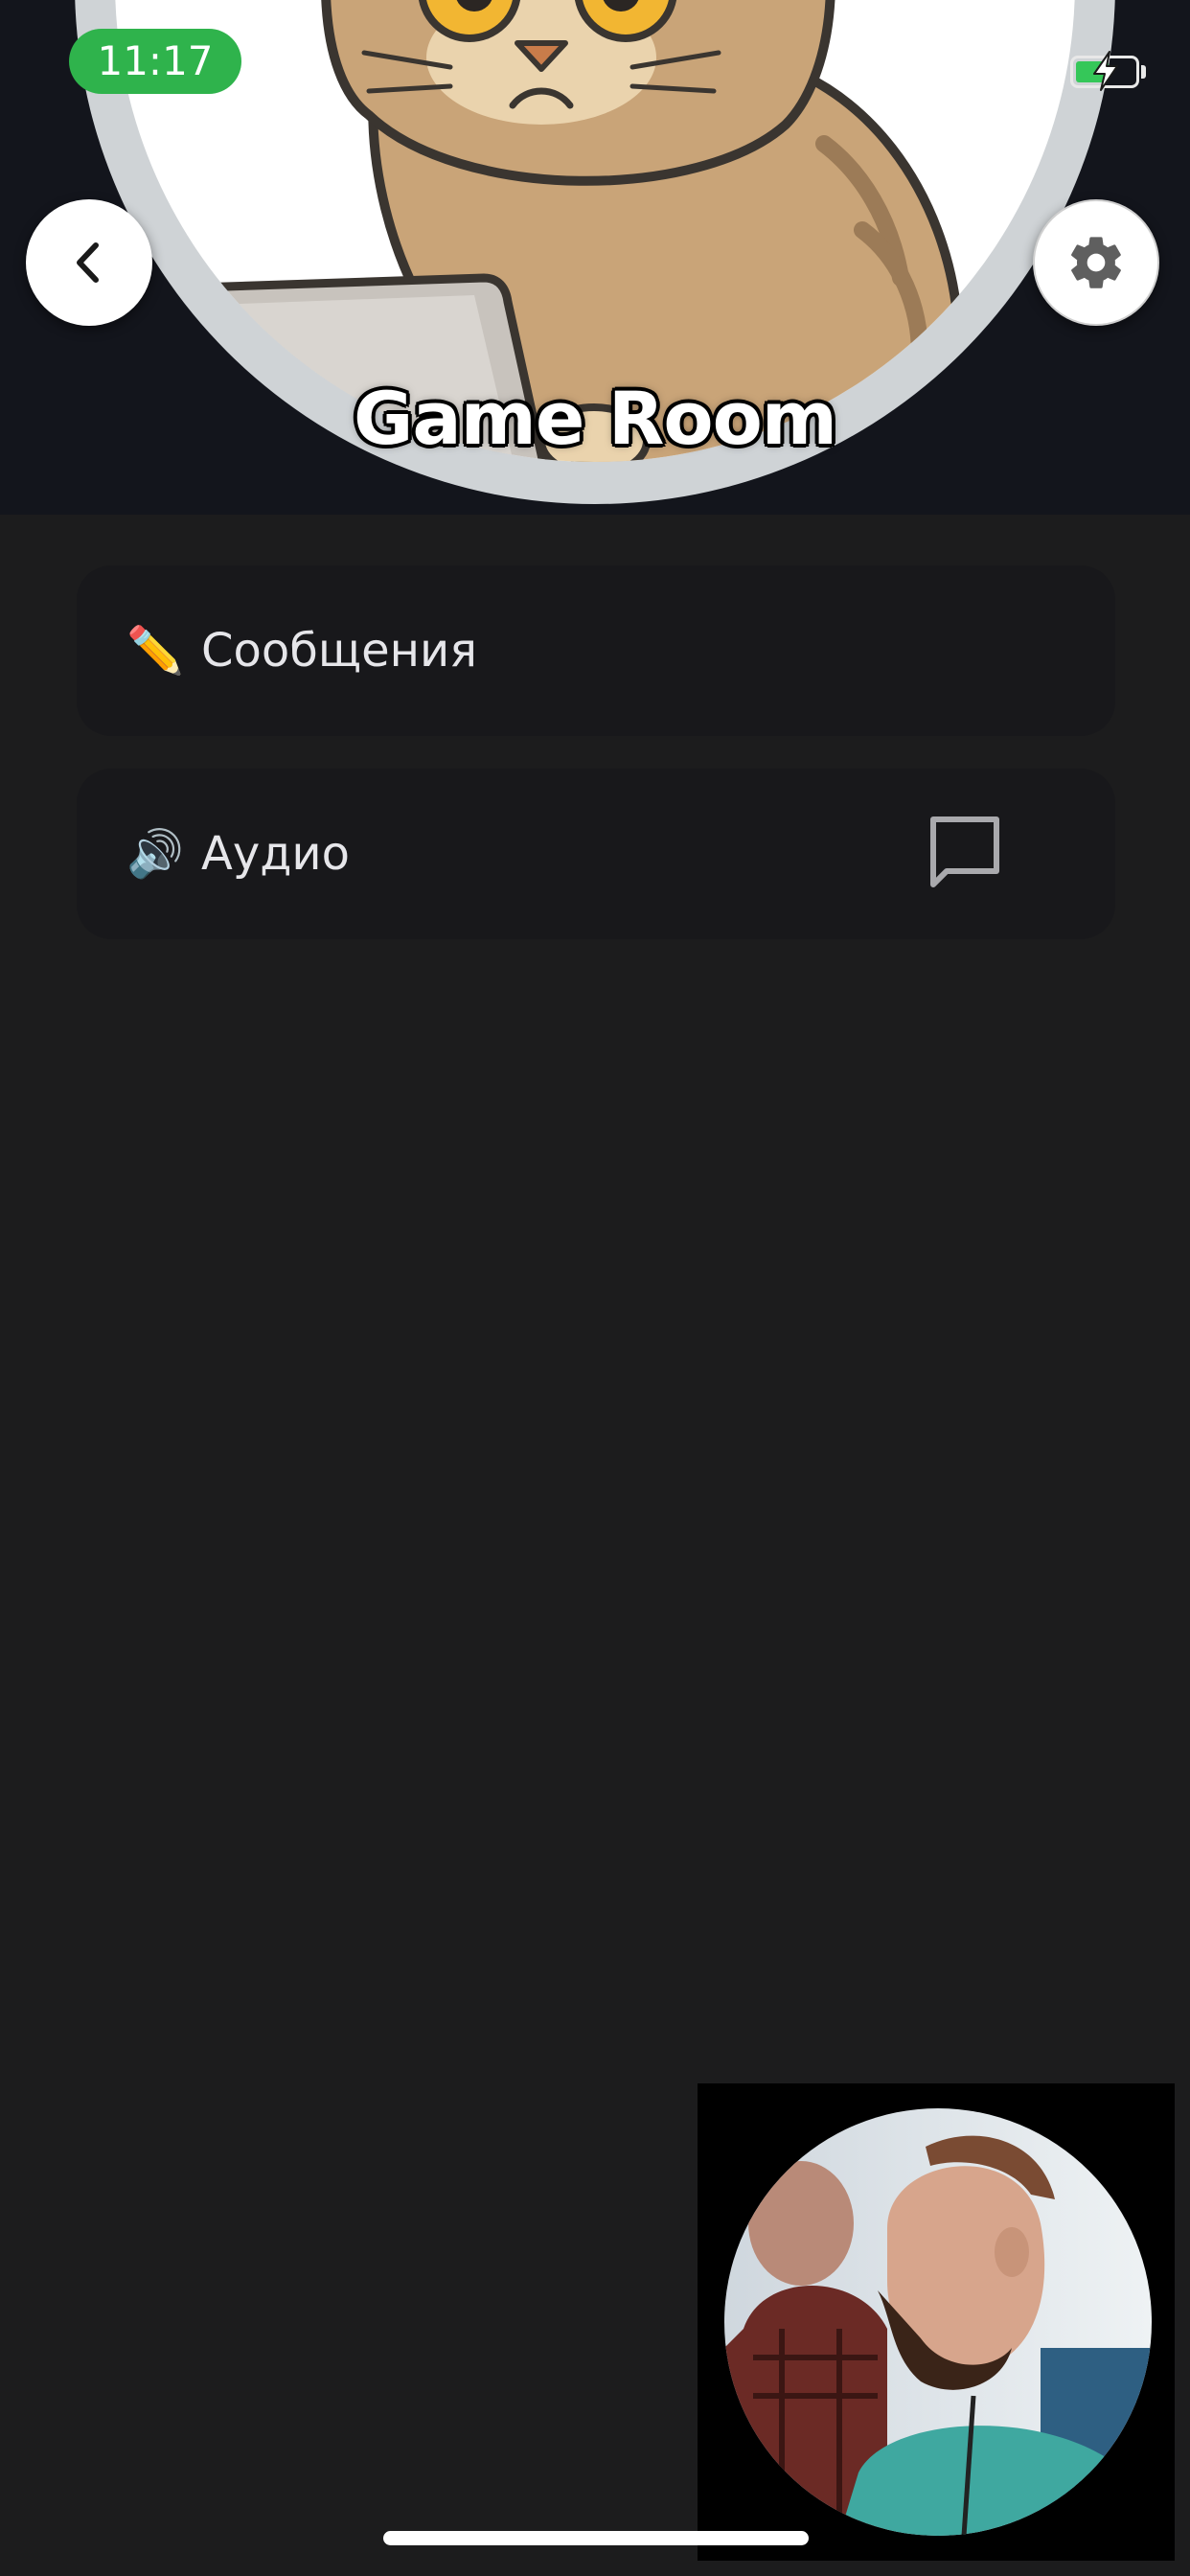 This screenshot has width=1190, height=2576. What do you see at coordinates (1143, 72) in the screenshot?
I see `battery-cap` at bounding box center [1143, 72].